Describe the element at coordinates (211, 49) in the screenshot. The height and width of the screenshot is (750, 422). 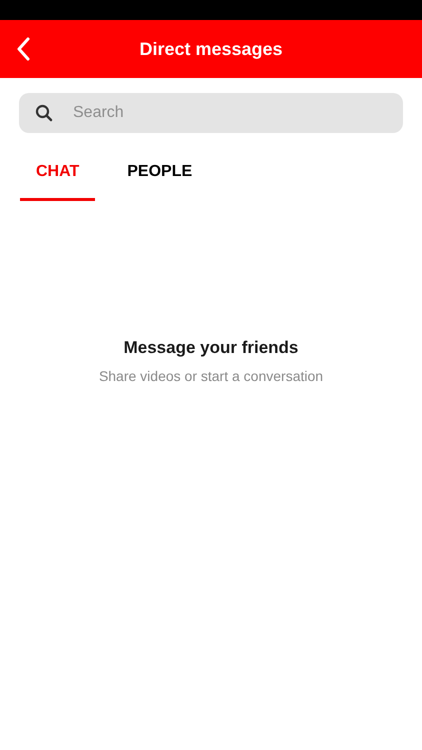
I see `header-title: Direct messages` at that location.